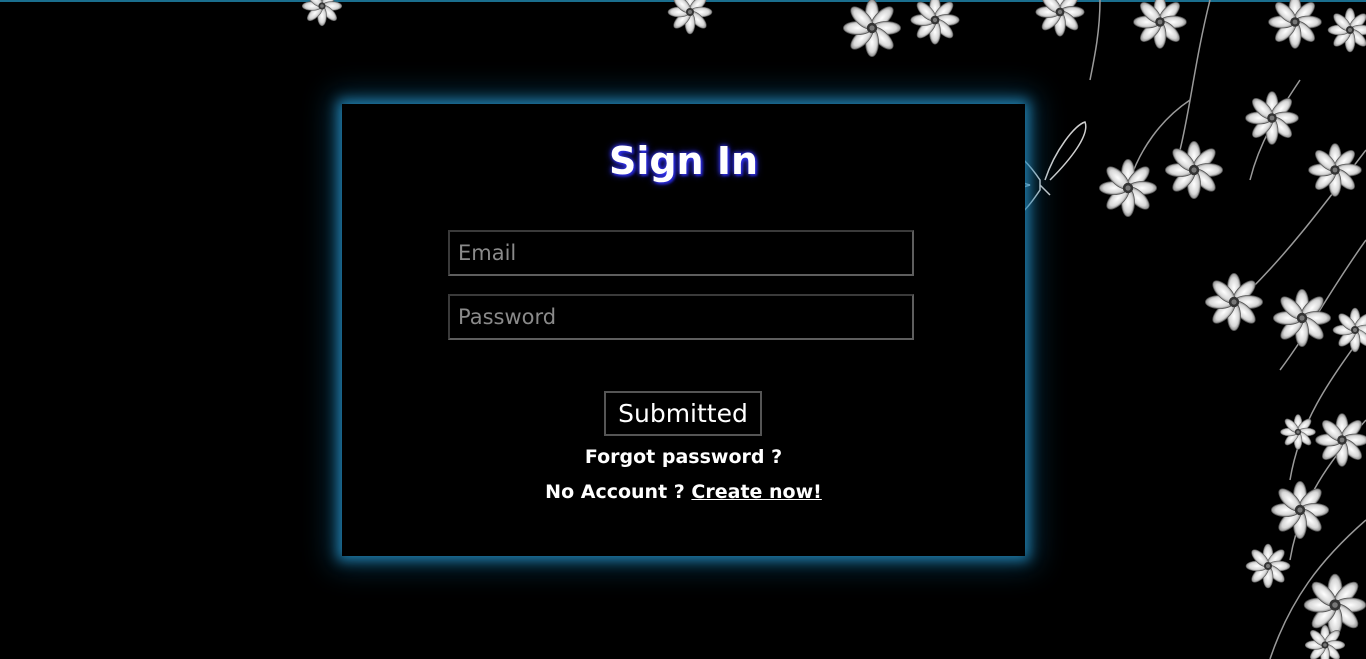 Image resolution: width=1366 pixels, height=659 pixels. What do you see at coordinates (683, 457) in the screenshot?
I see `forgot-password-link: Forgot password ?` at bounding box center [683, 457].